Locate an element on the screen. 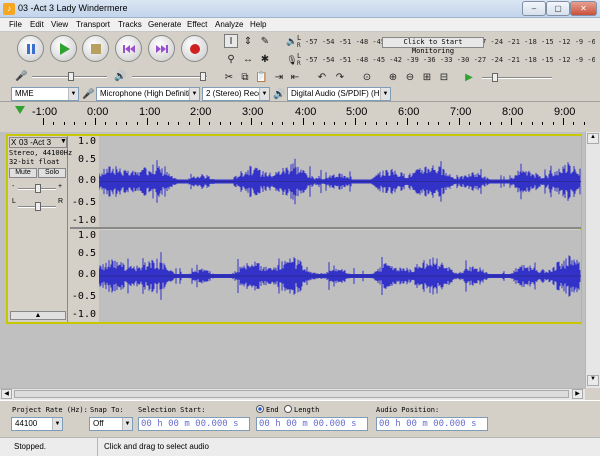 The image size is (600, 456). horizontal-scrollbar: ◀ ▶ is located at coordinates (292, 394).